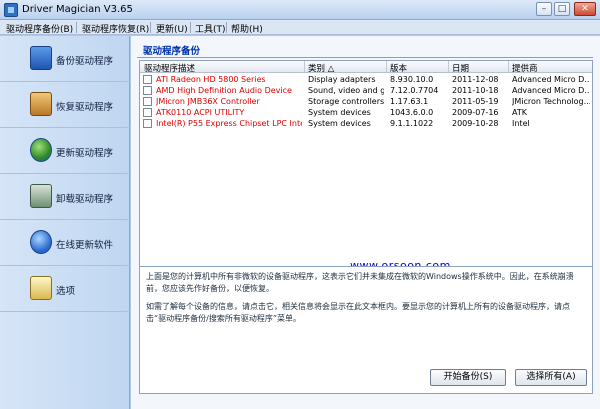 Image resolution: width=600 pixels, height=409 pixels. What do you see at coordinates (475, 79) in the screenshot?
I see `driver-date: 2011-12-08` at bounding box center [475, 79].